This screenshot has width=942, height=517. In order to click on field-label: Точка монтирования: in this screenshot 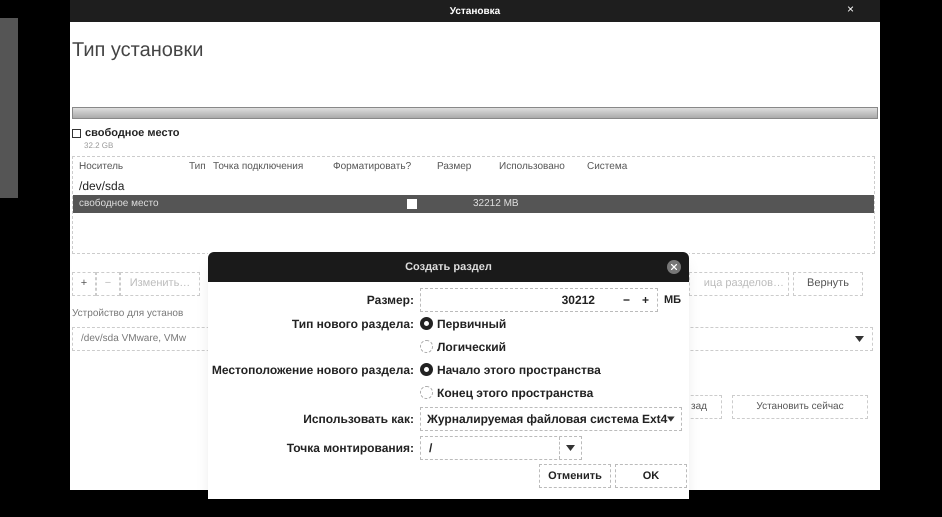, I will do `click(350, 448)`.